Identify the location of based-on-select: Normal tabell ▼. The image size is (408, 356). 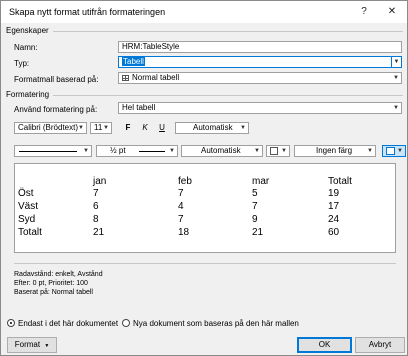
(260, 78).